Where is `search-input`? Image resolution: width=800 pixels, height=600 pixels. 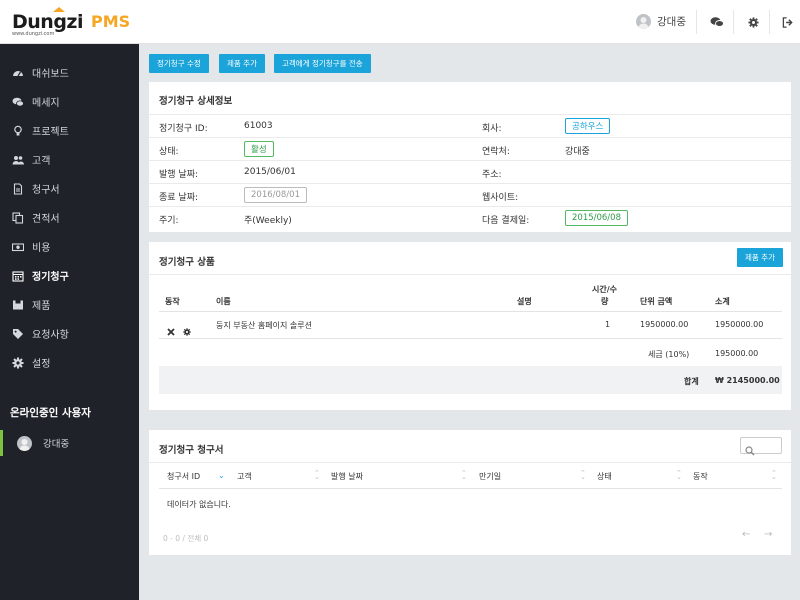 search-input is located at coordinates (761, 446).